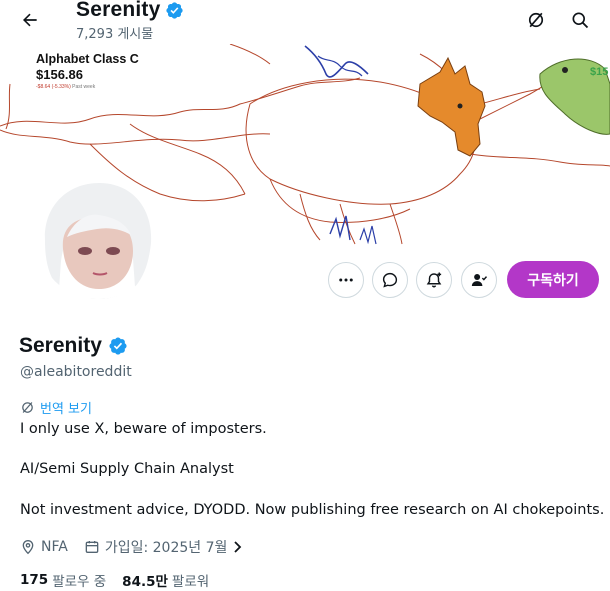 This screenshot has height=591, width=610. I want to click on search-icon, so click(580, 20).